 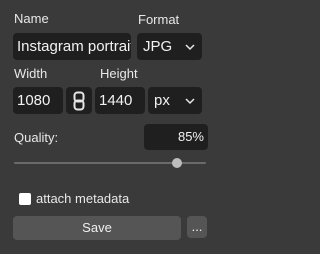 What do you see at coordinates (175, 100) in the screenshot?
I see `unit-select: px` at bounding box center [175, 100].